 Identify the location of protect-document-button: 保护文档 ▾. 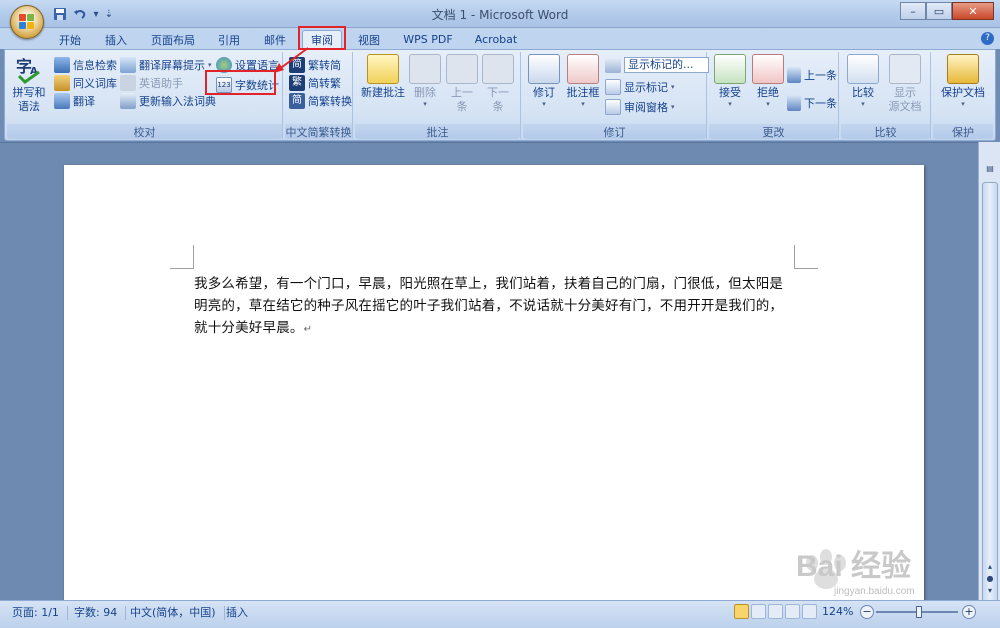
(963, 81).